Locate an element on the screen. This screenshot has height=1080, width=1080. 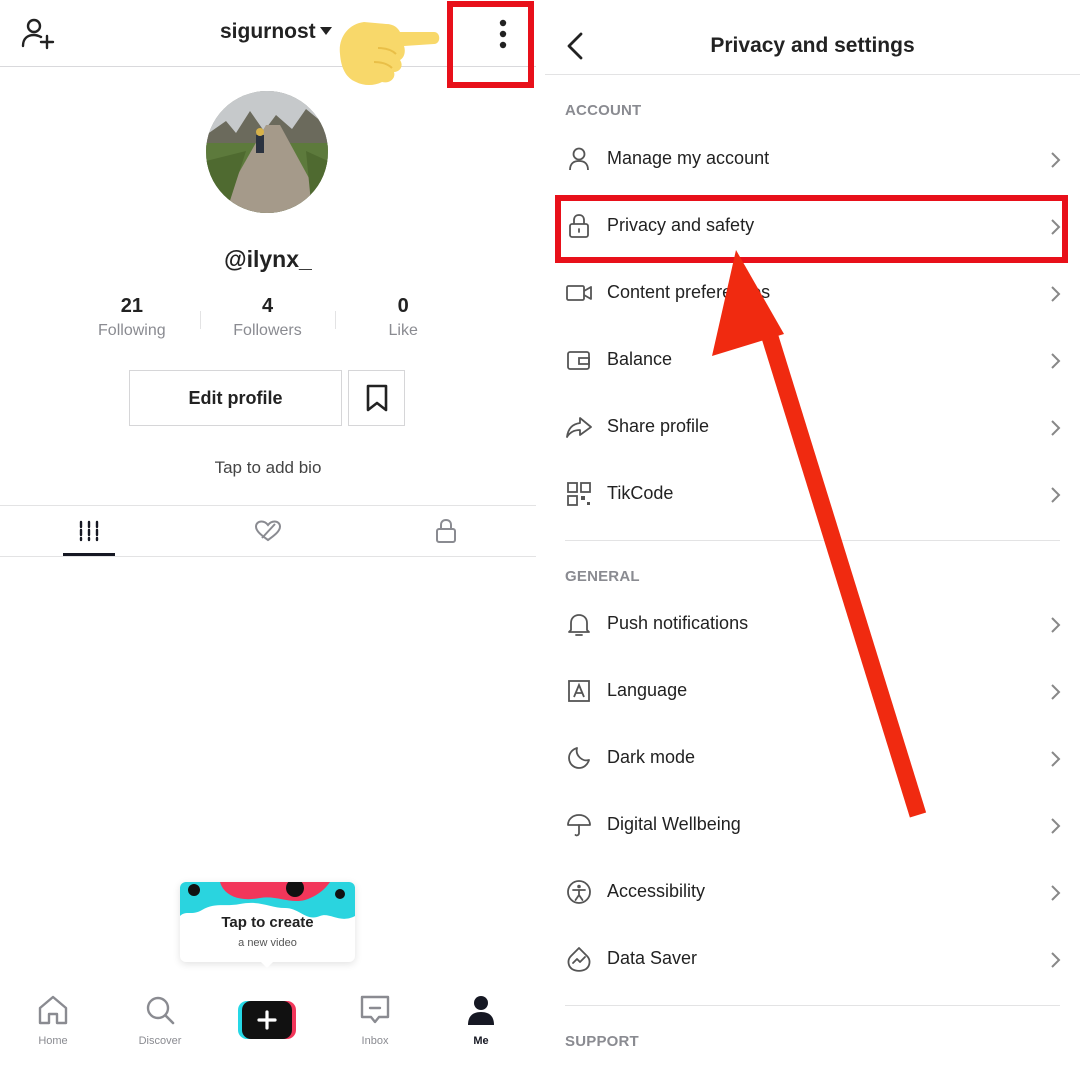
nav-discover: Discover is located at coordinates (160, 1016).